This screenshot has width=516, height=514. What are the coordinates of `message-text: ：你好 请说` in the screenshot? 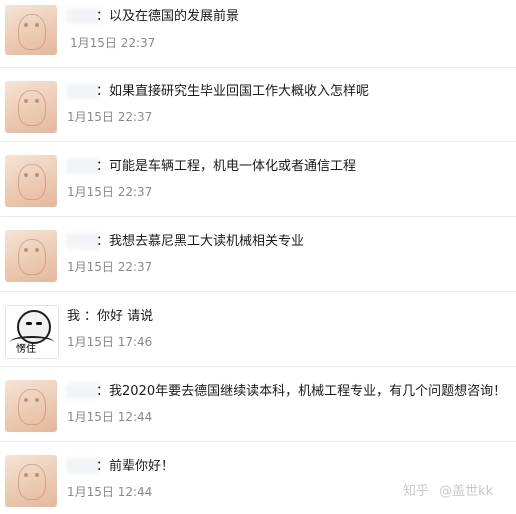 It's located at (119, 316).